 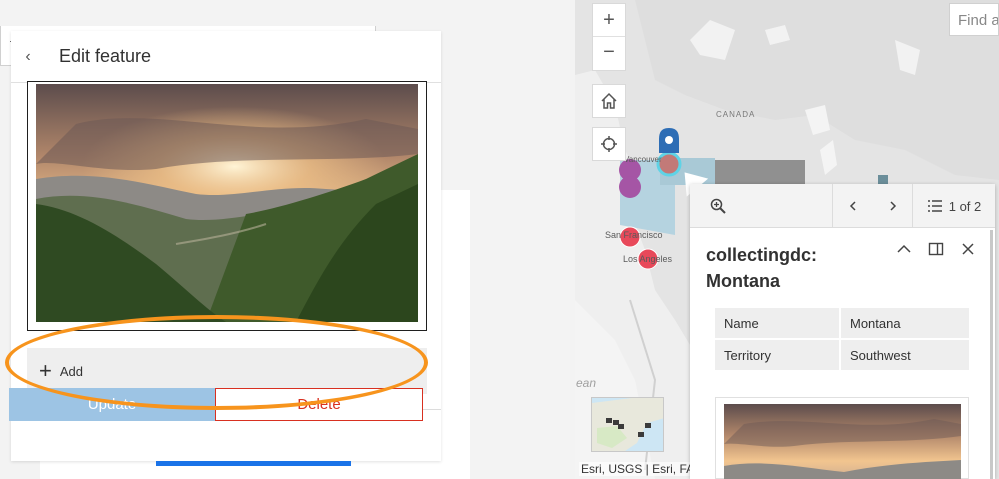 What do you see at coordinates (634, 235) in the screenshot?
I see `map-label-san-francisco: San Francisco` at bounding box center [634, 235].